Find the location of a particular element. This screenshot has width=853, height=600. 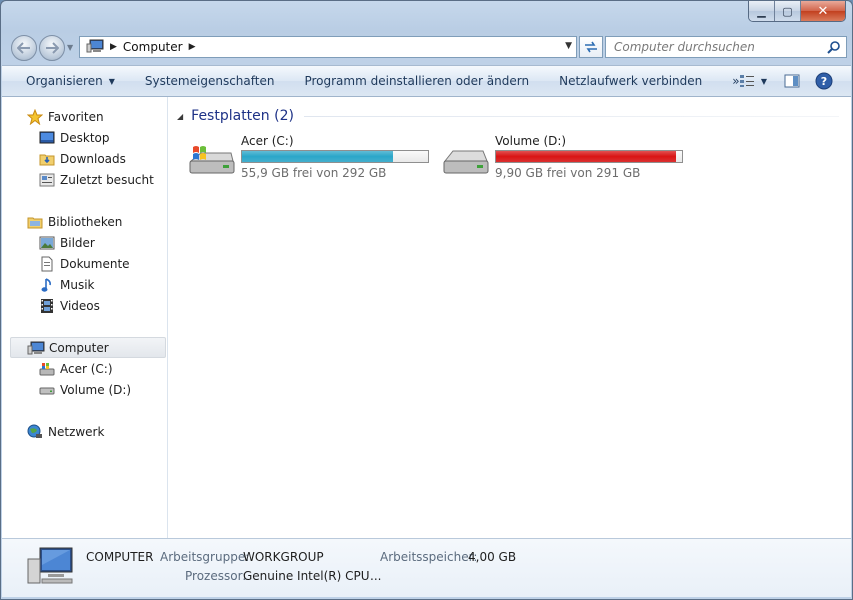

drive-tile-d: Volume (D:) 9,90 GB frei von 291 GB is located at coordinates (566, 158).